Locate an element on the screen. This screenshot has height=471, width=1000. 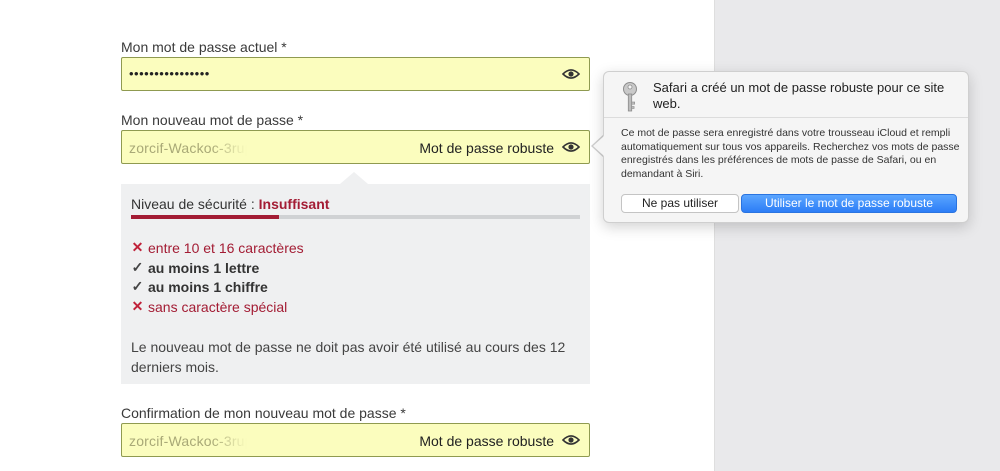
criterion-text: au moins 1 lettre is located at coordinates (204, 267).